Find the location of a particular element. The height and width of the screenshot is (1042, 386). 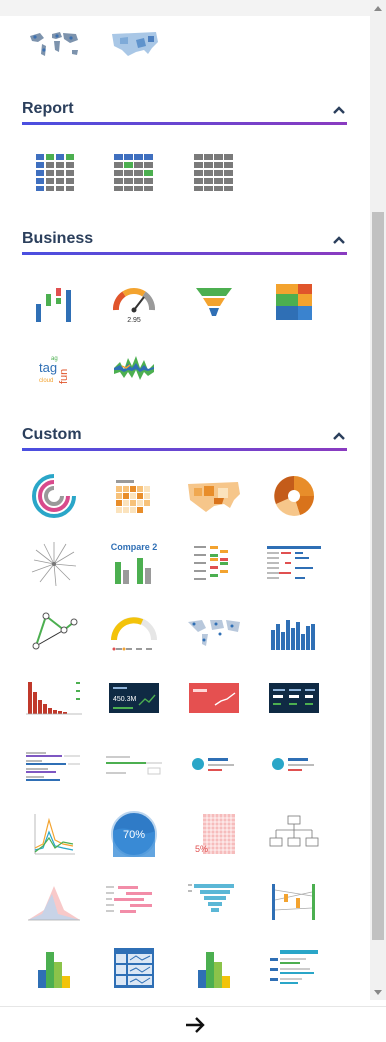

kpi-grid-dark-chart-option is located at coordinates (294, 698).